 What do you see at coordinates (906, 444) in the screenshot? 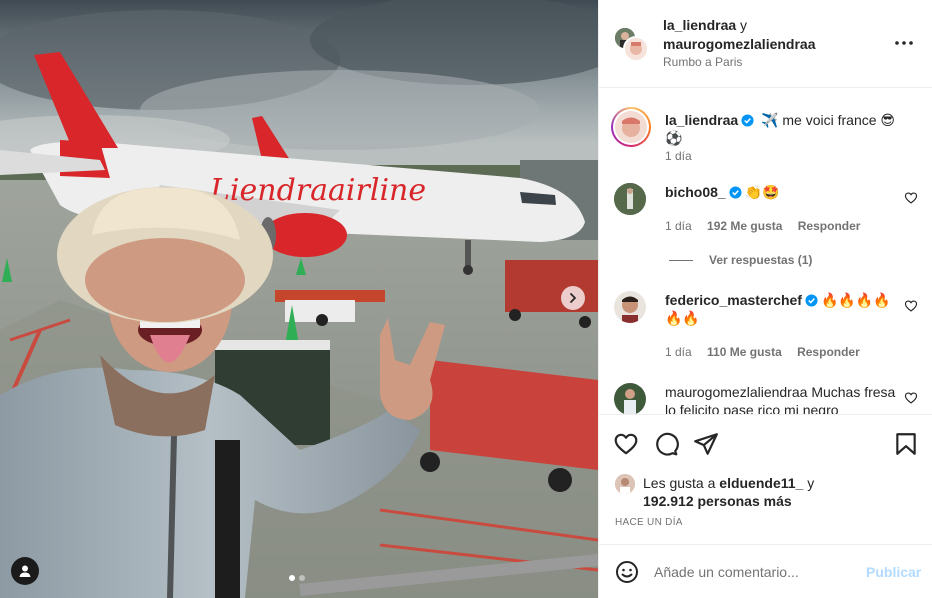
I see `bookmark-icon` at bounding box center [906, 444].